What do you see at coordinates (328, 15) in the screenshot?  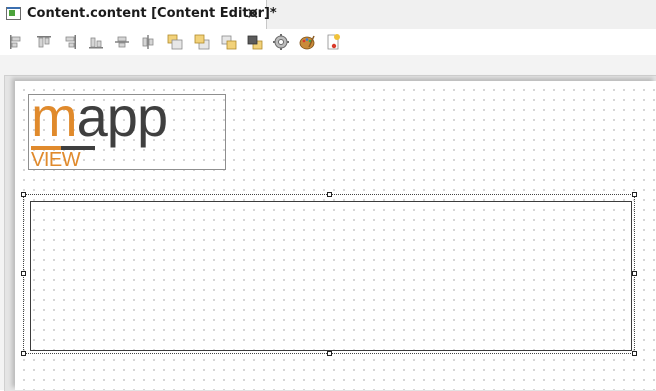 I see `editor-tab-strip: Content.content [Content Editor]* ✕` at bounding box center [328, 15].